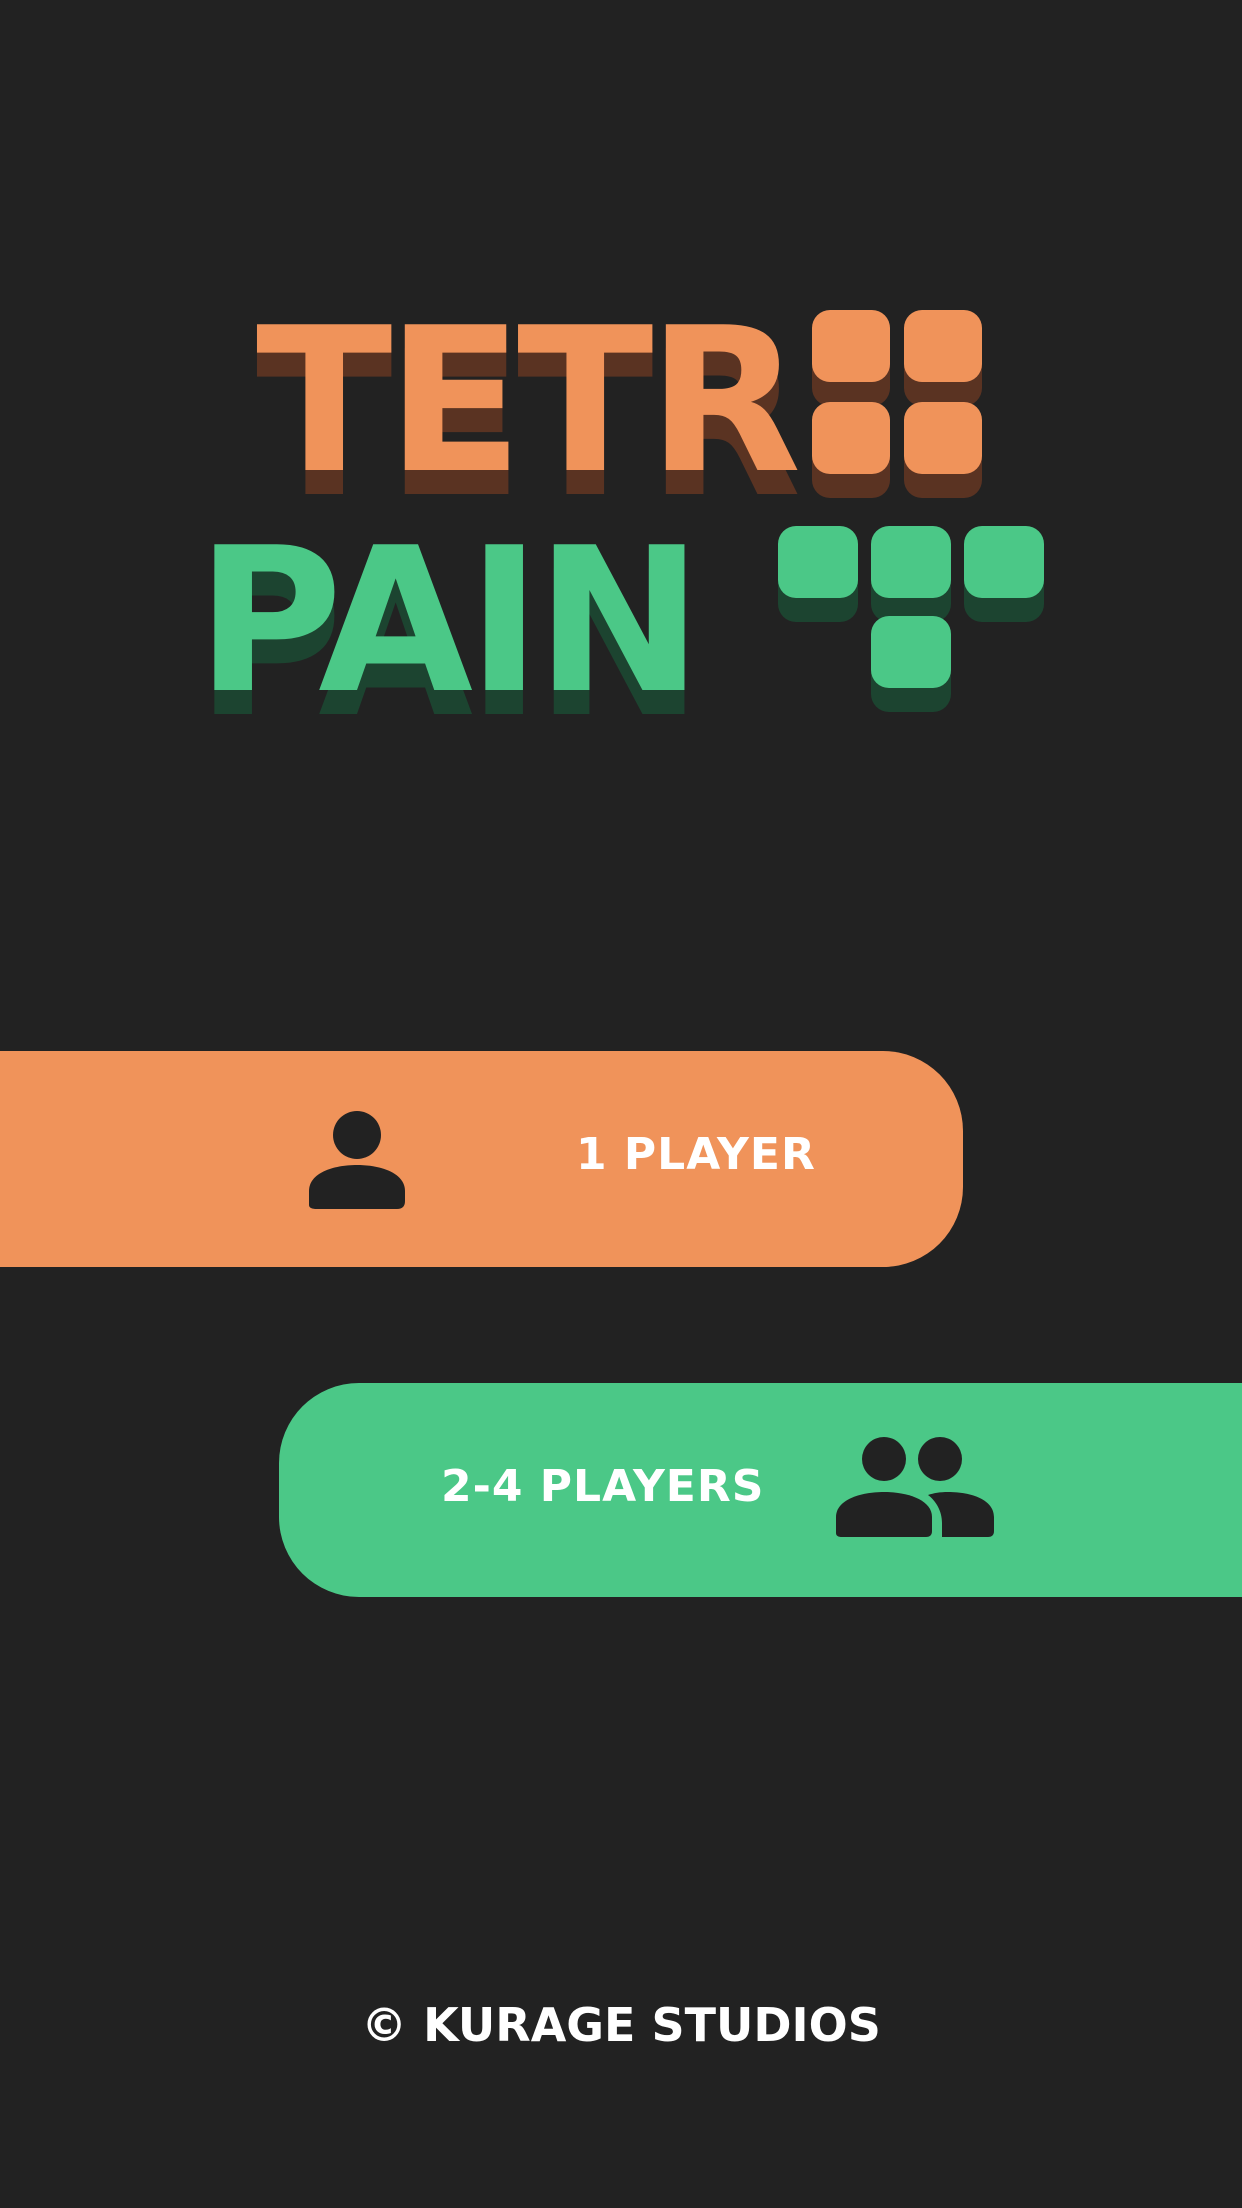 Image resolution: width=1242 pixels, height=2208 pixels. I want to click on single-player-label: 1 PLAYER, so click(696, 1154).